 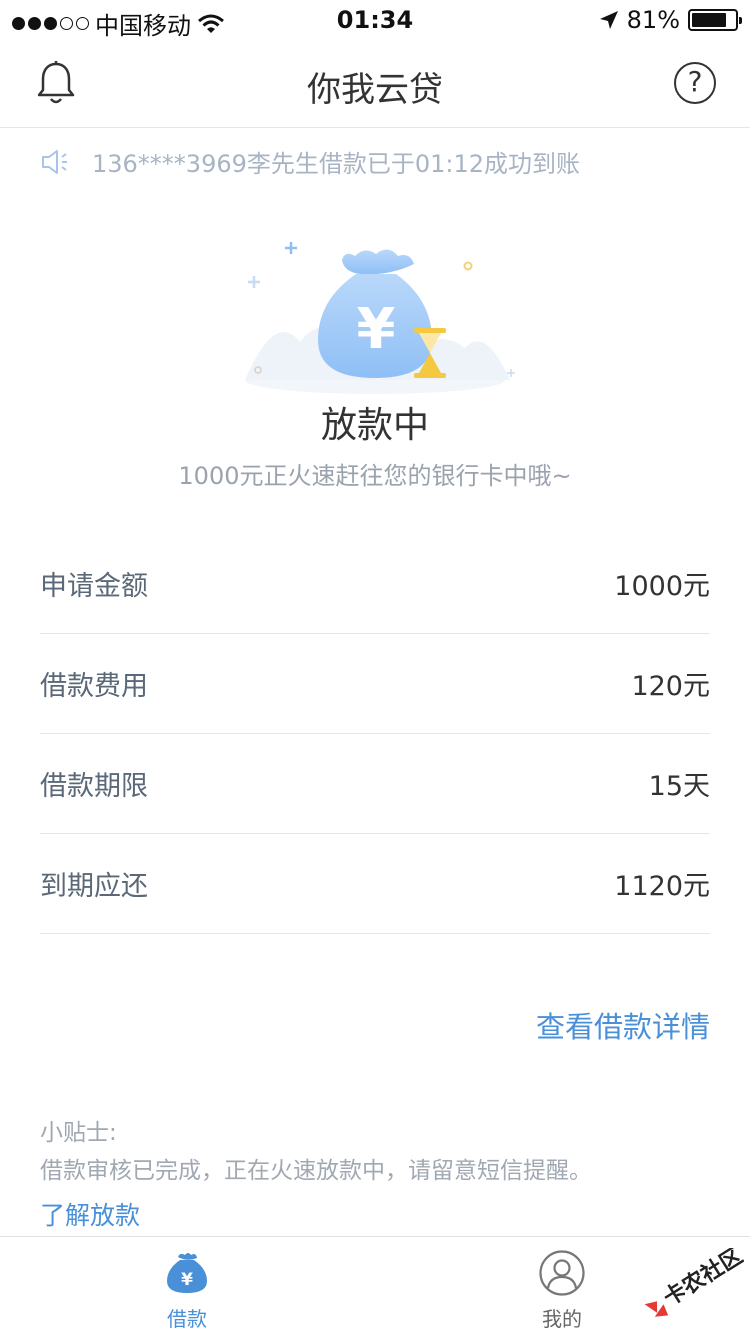 What do you see at coordinates (380, 1152) in the screenshot?
I see `tips-section: 小贴士: 借款审核已完成，正在火速放款中，请留意短信提醒。` at bounding box center [380, 1152].